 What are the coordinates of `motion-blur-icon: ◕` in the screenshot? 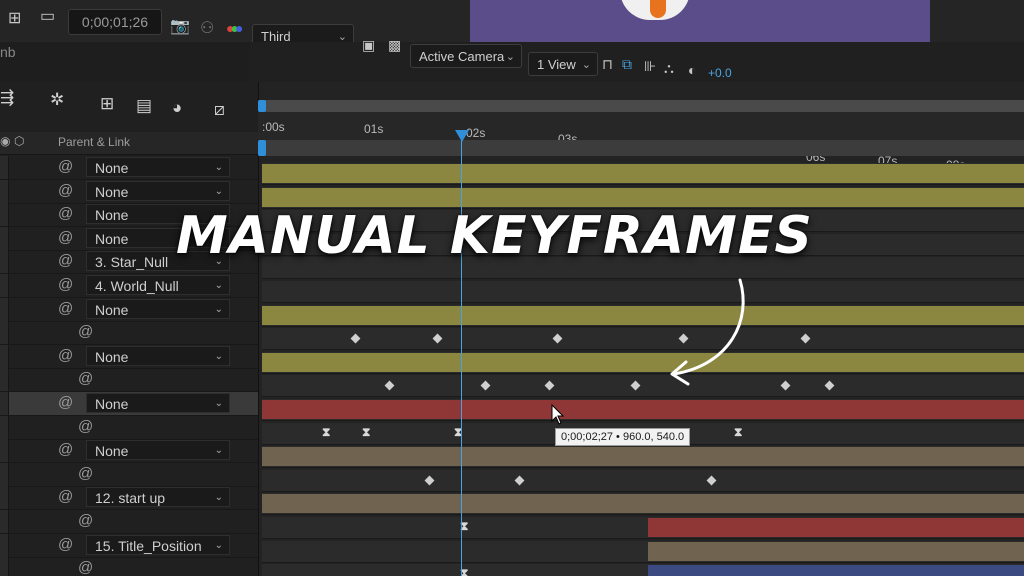 It's located at (177, 108).